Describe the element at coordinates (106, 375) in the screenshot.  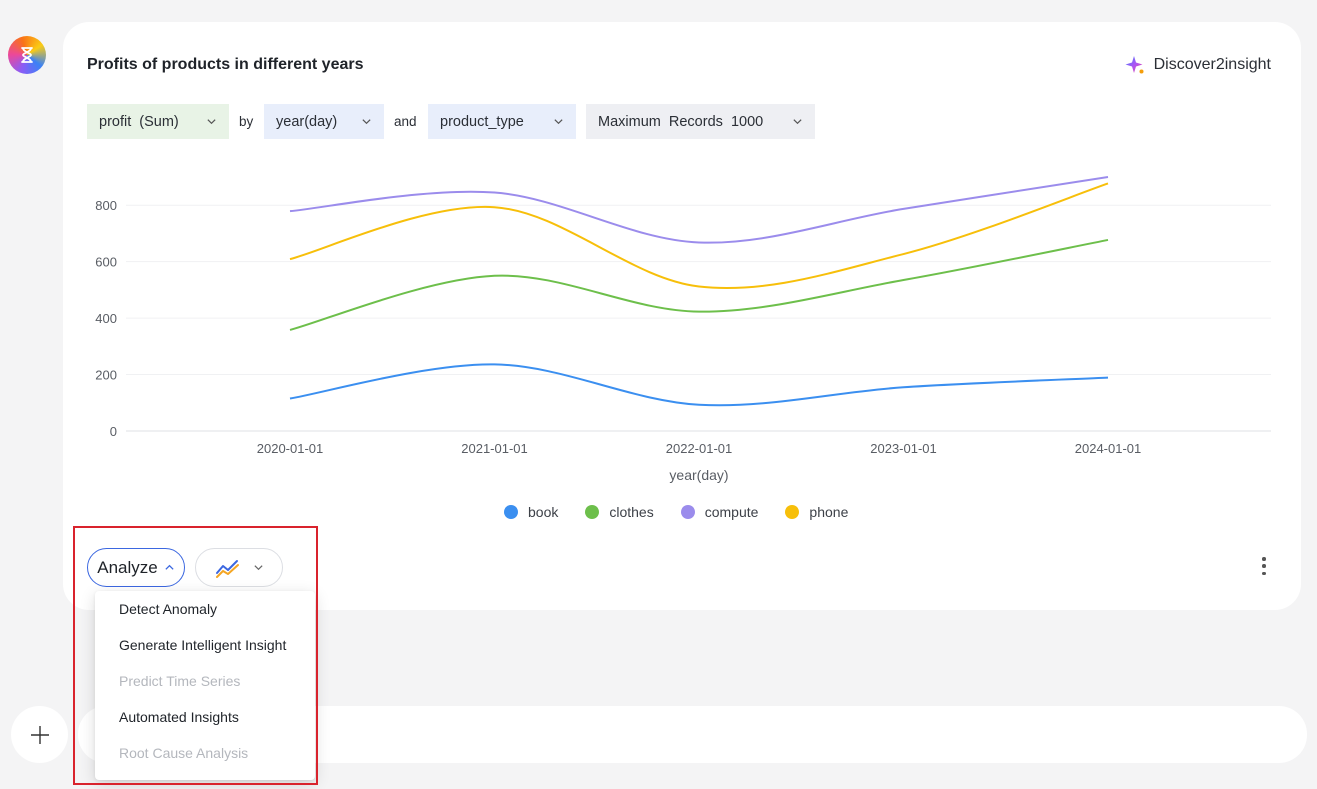
I see `y-tick-label: 200` at that location.